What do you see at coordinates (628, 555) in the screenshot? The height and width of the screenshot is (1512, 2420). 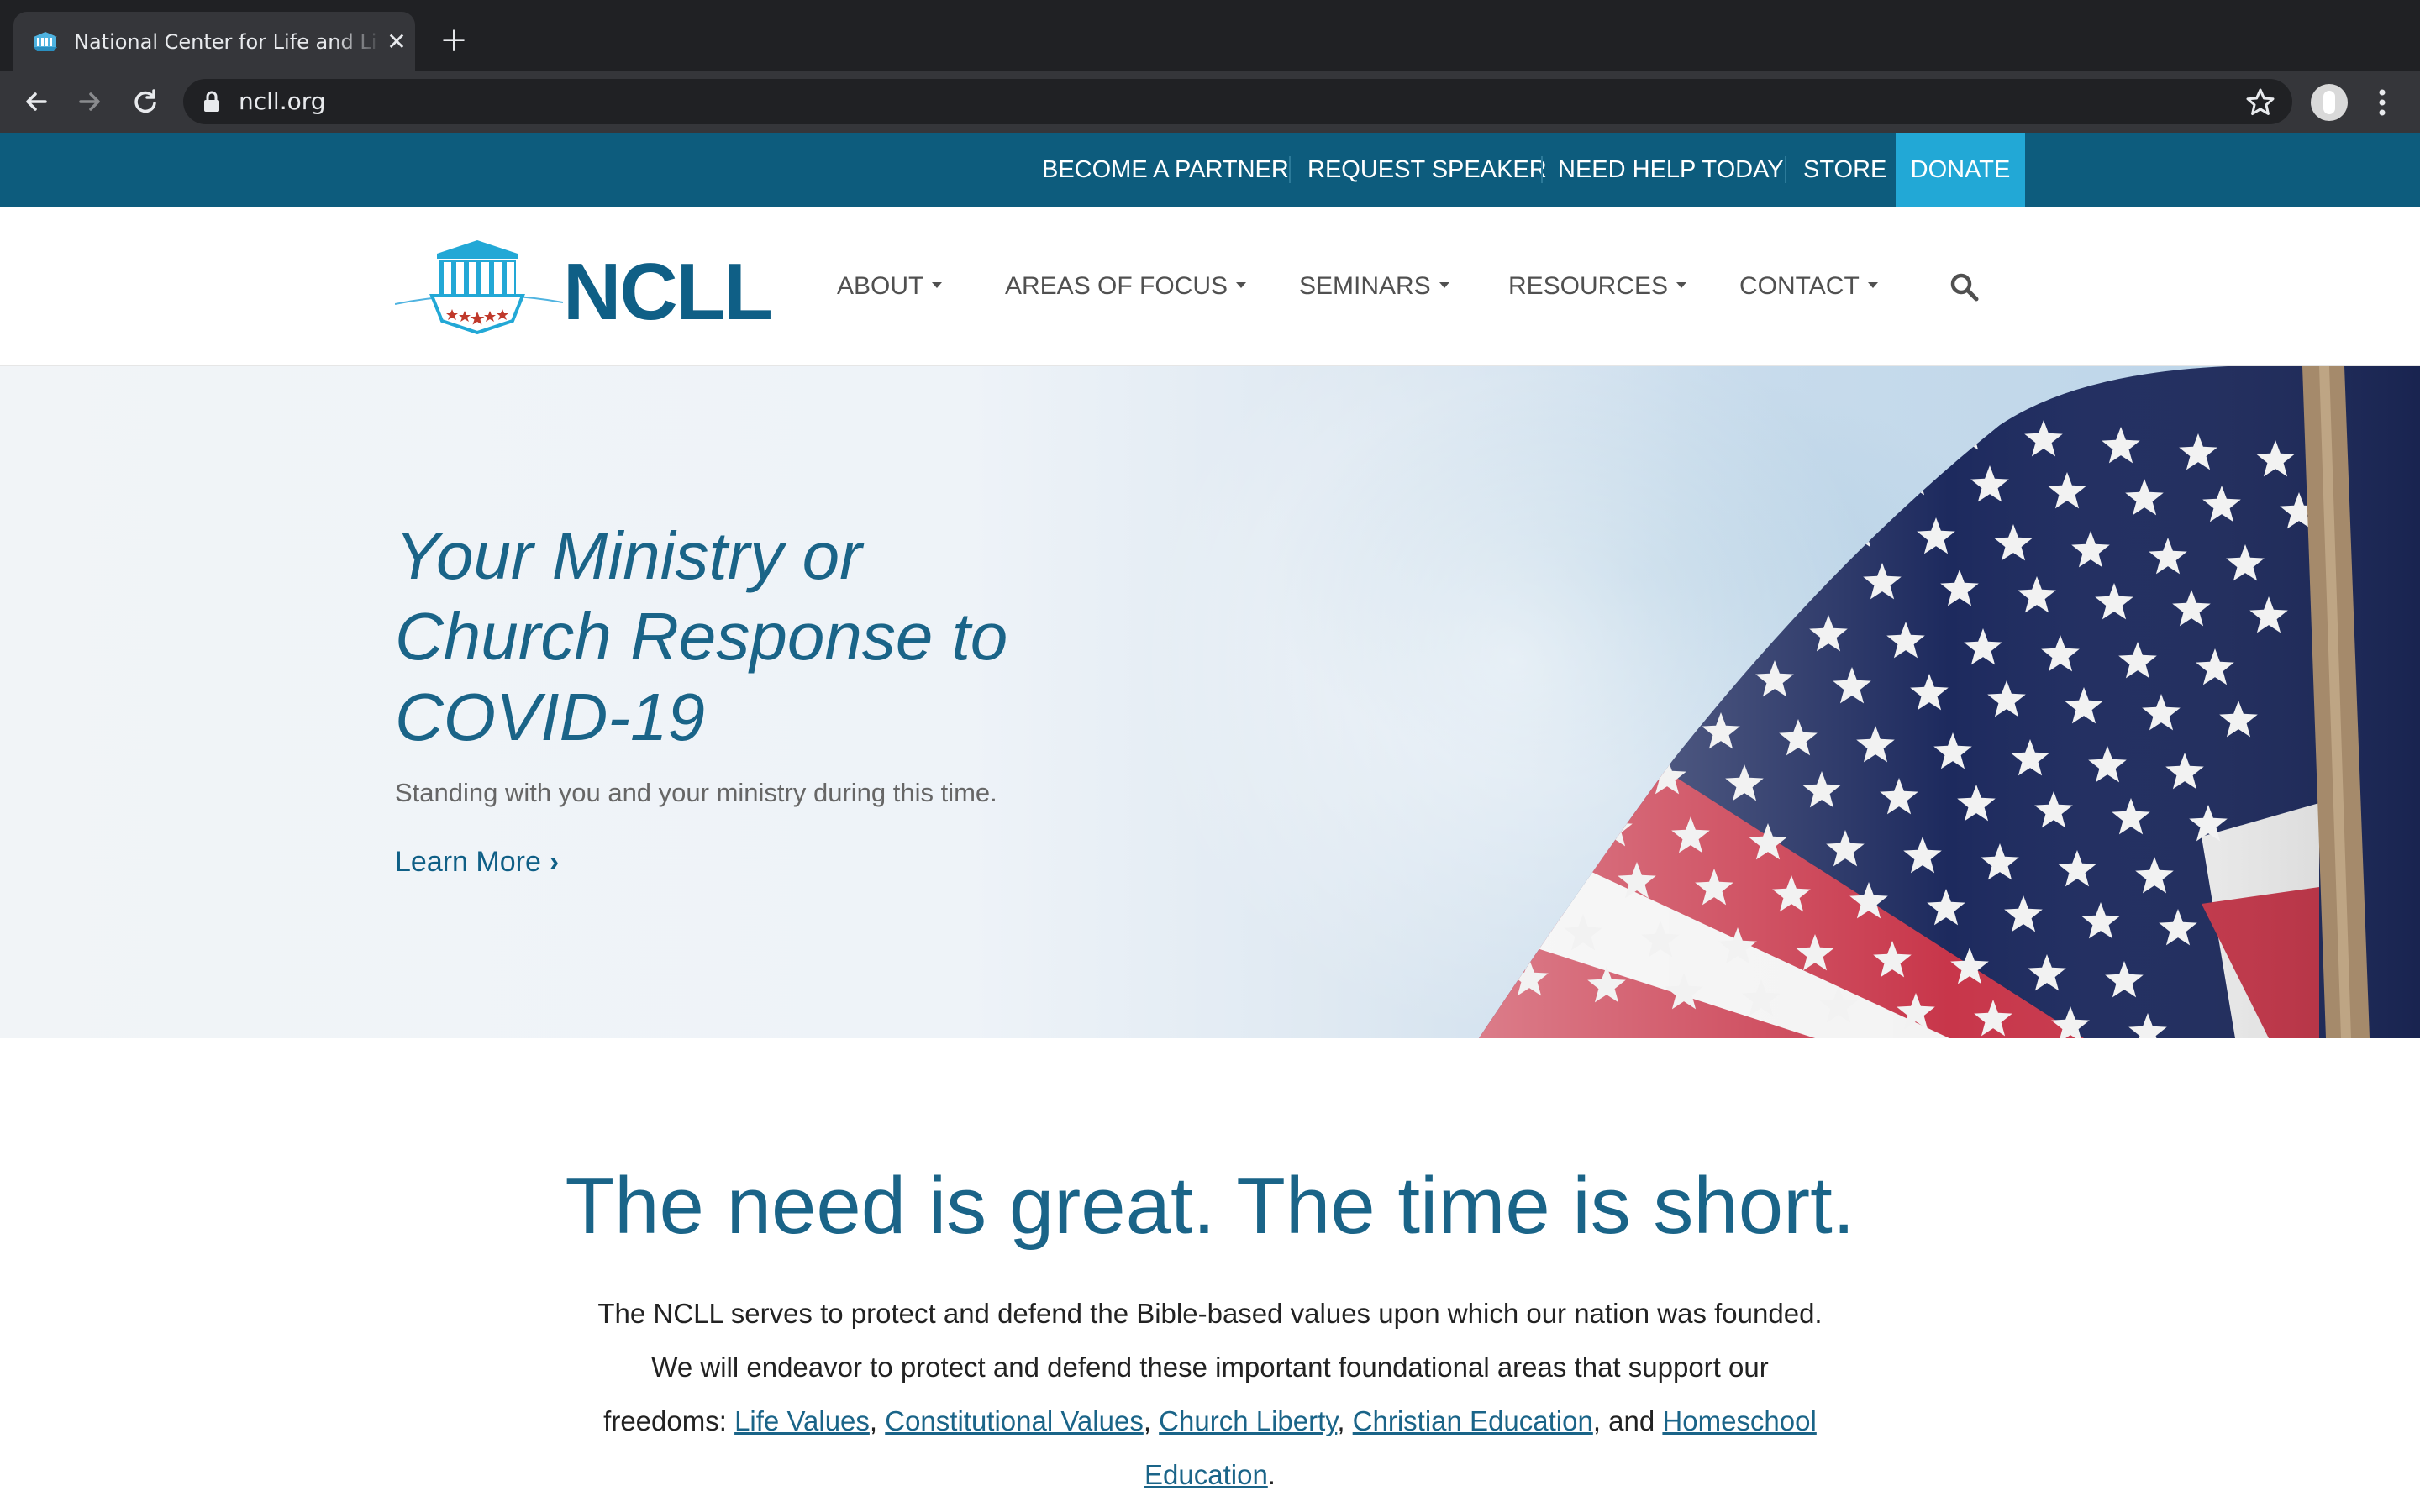 I see `hero-title-line: Your Ministry or` at bounding box center [628, 555].